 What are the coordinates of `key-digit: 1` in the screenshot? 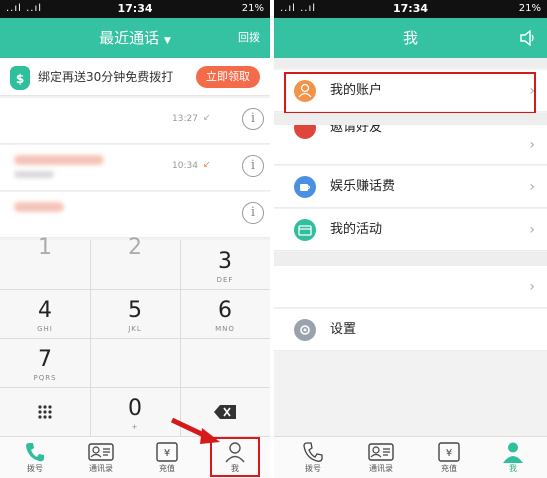 It's located at (45, 247).